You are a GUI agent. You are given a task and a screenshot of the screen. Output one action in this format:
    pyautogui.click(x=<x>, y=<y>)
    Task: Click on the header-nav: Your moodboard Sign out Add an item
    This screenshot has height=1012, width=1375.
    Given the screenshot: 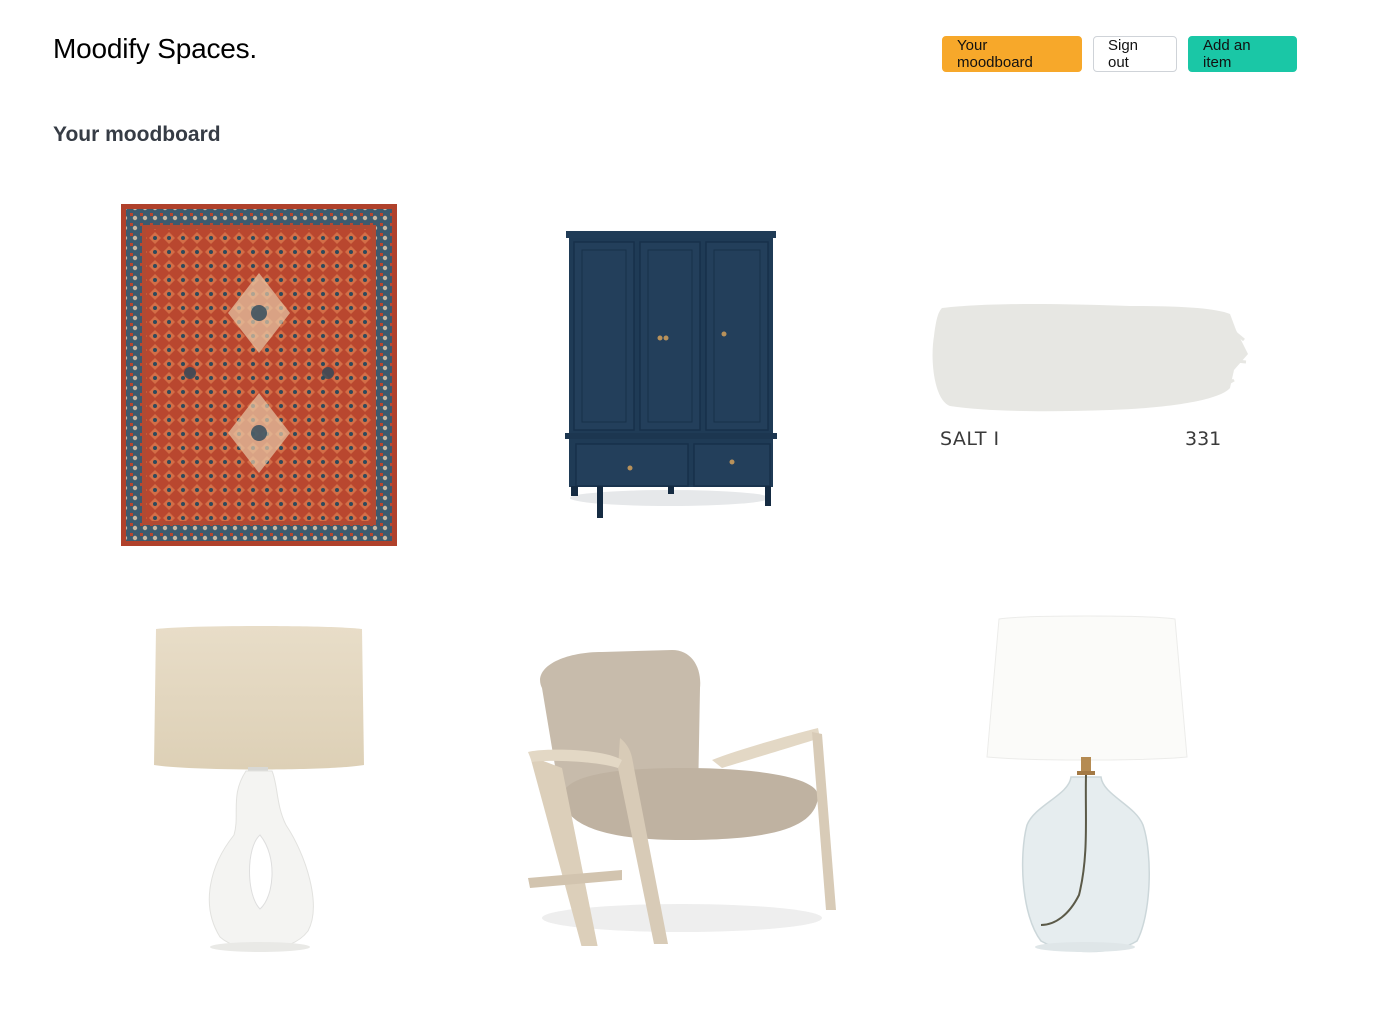 What is the action you would take?
    pyautogui.click(x=1119, y=54)
    